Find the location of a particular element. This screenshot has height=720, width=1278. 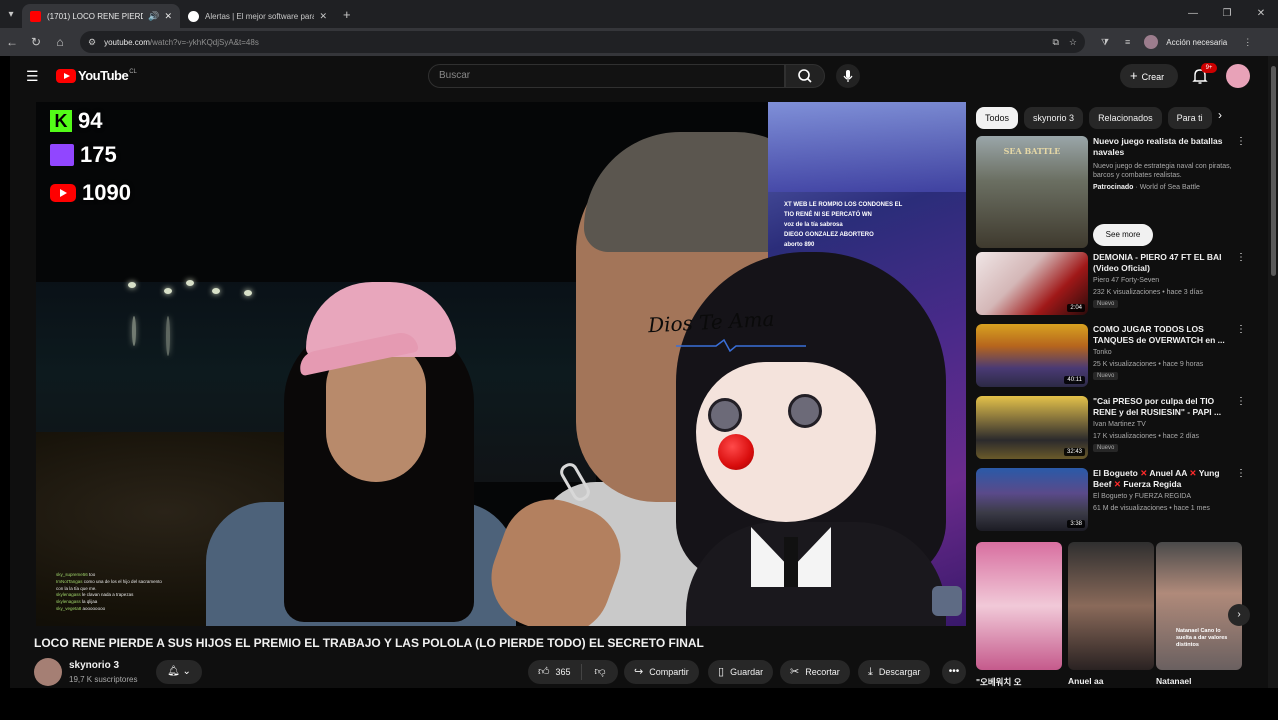

ad-thumb-text: SEA BATTLE is located at coordinates (1032, 151).